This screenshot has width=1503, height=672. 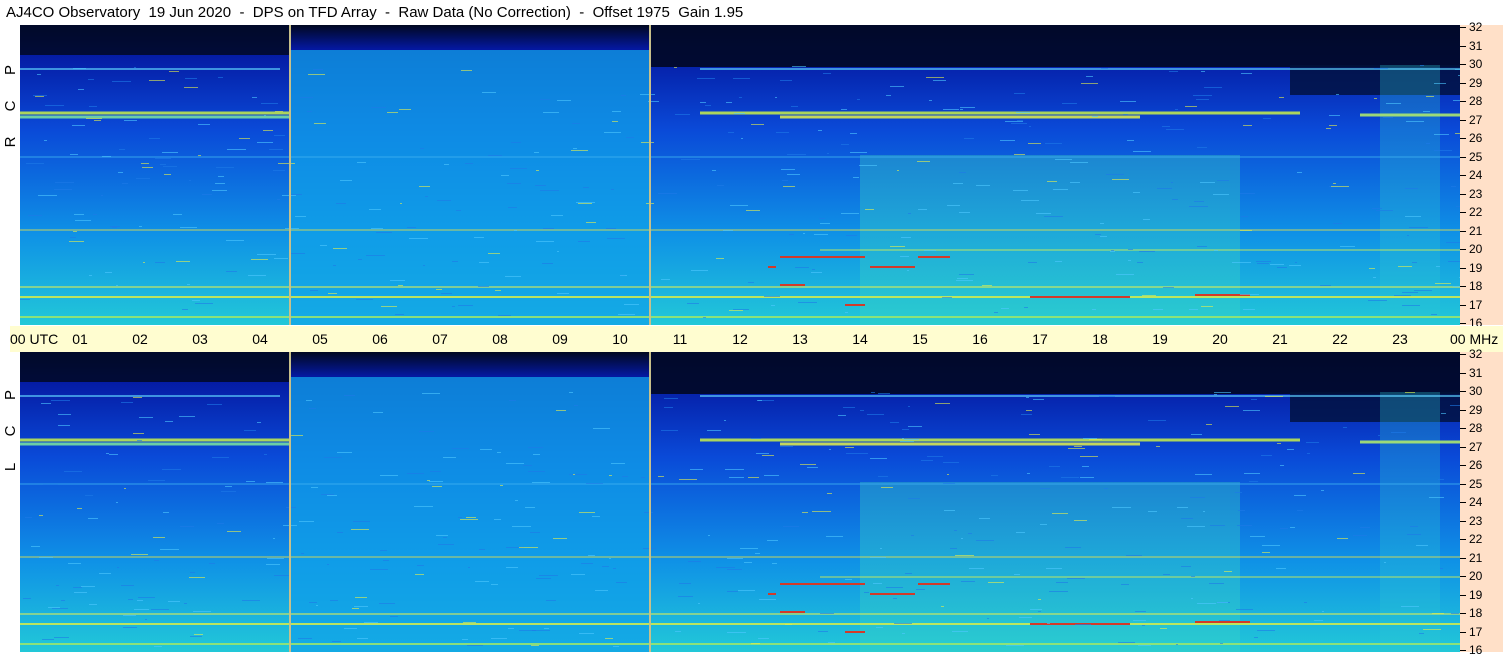 What do you see at coordinates (1479, 305) in the screenshot?
I see `frequency-tick-label: 17` at bounding box center [1479, 305].